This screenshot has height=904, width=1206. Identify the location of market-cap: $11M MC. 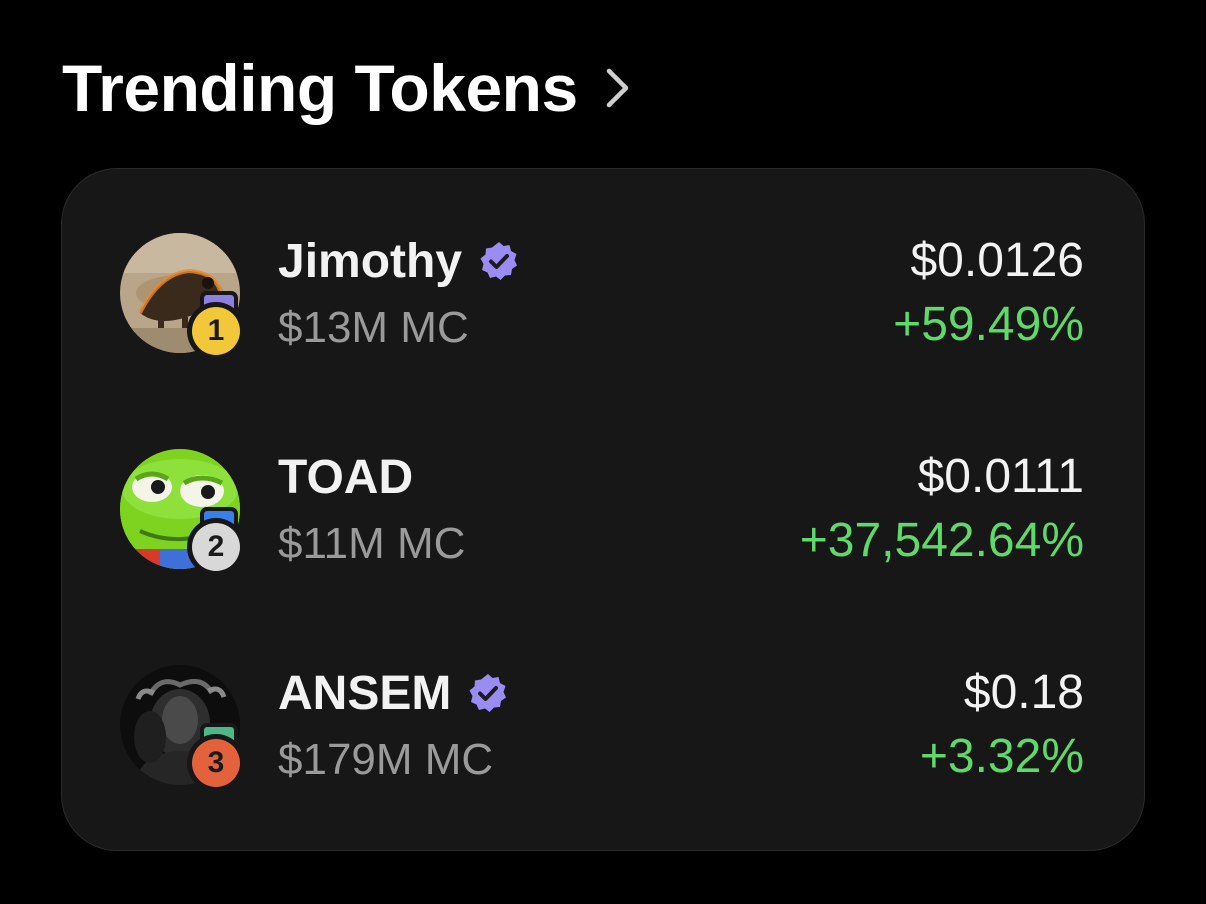
(372, 543).